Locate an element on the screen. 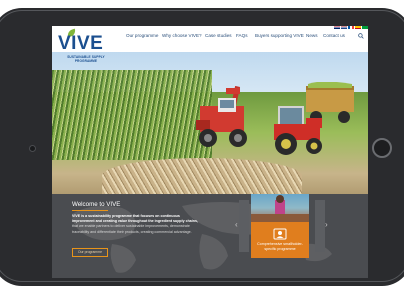  tractor-image is located at coordinates (298, 130).